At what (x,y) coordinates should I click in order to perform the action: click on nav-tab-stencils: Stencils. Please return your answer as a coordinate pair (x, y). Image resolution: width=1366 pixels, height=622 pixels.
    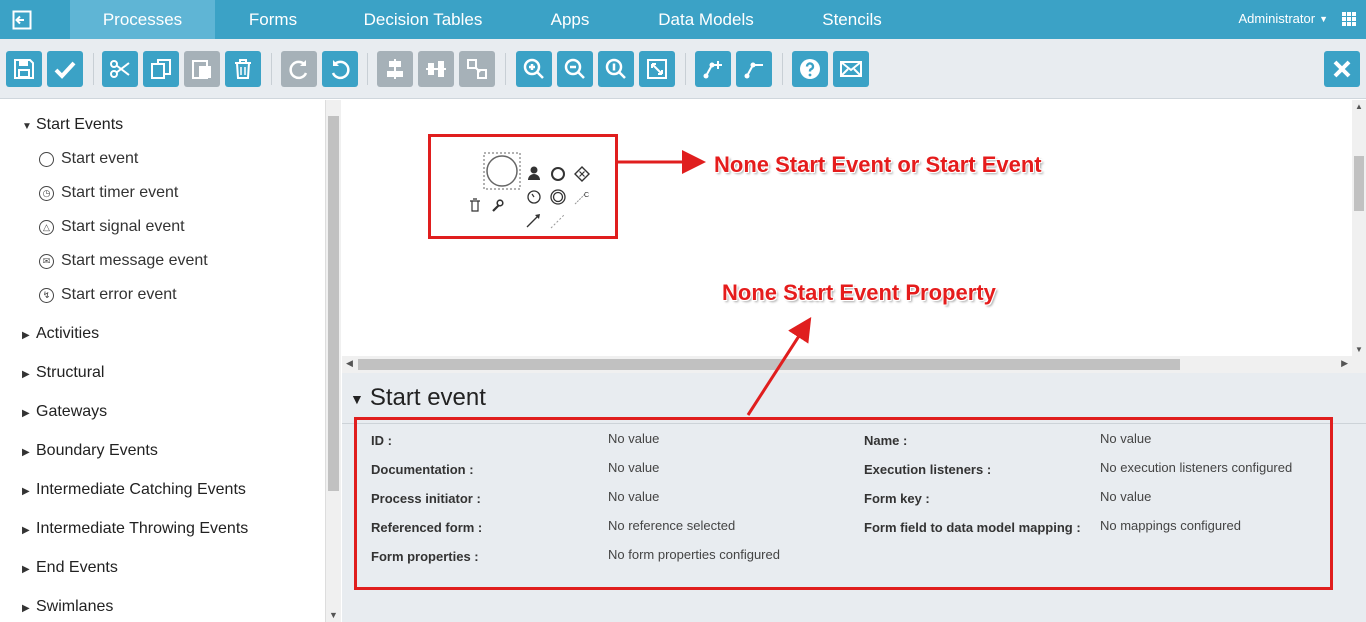
    Looking at the image, I should click on (852, 19).